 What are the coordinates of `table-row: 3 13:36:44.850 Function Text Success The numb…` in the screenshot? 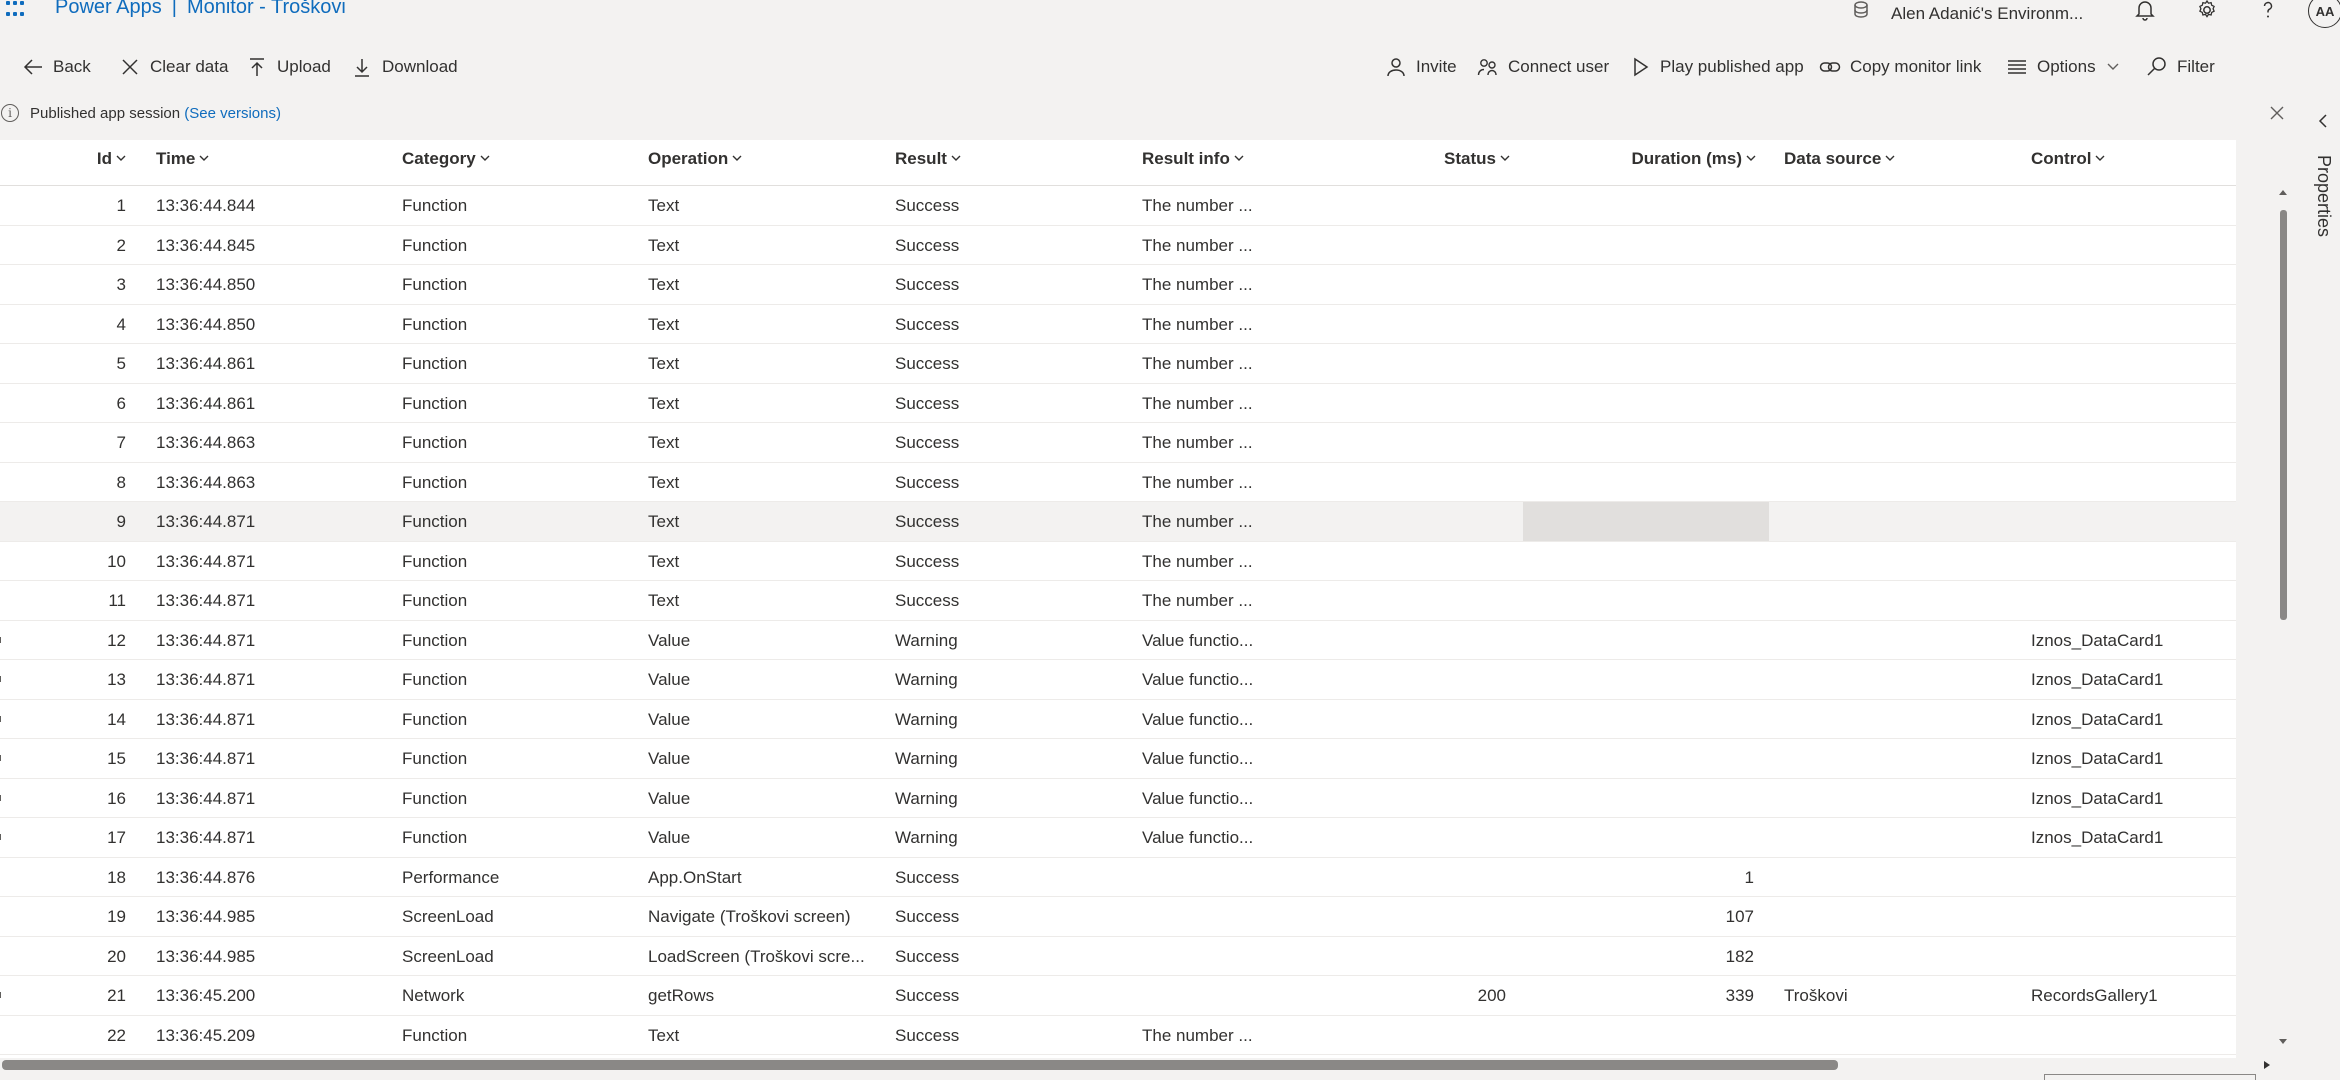 It's located at (1118, 285).